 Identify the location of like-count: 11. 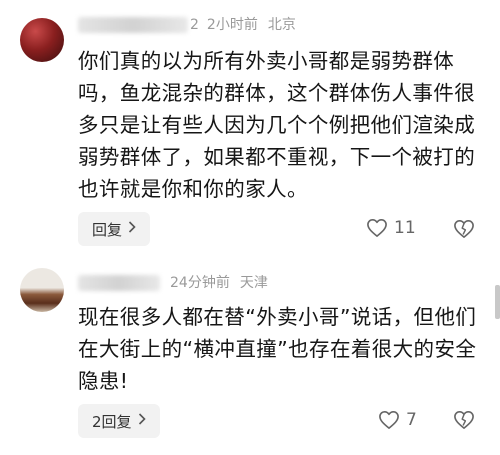
(405, 228).